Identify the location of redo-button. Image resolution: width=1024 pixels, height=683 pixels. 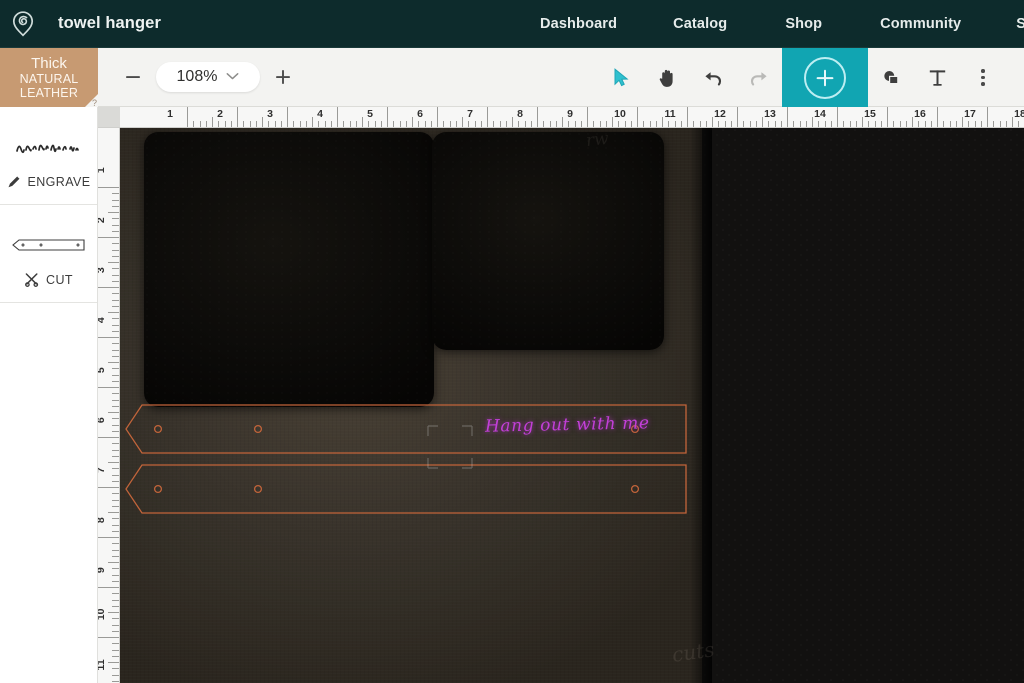
(759, 77).